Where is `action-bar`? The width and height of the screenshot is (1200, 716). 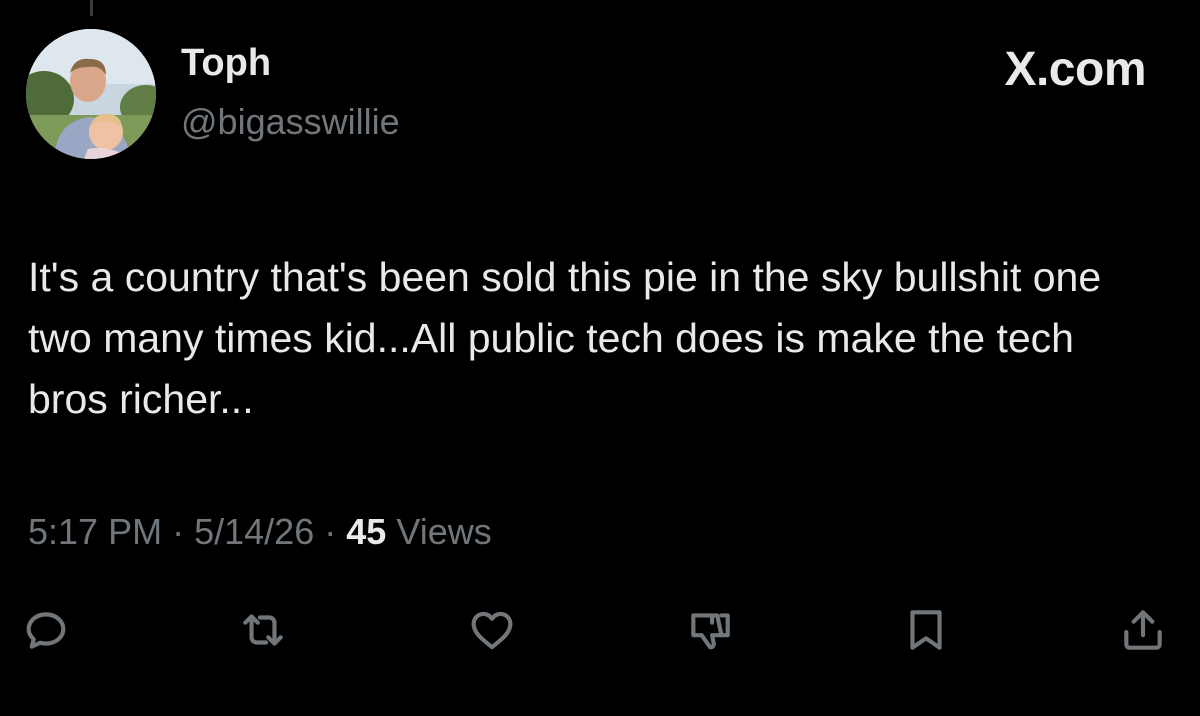
action-bar is located at coordinates (600, 630).